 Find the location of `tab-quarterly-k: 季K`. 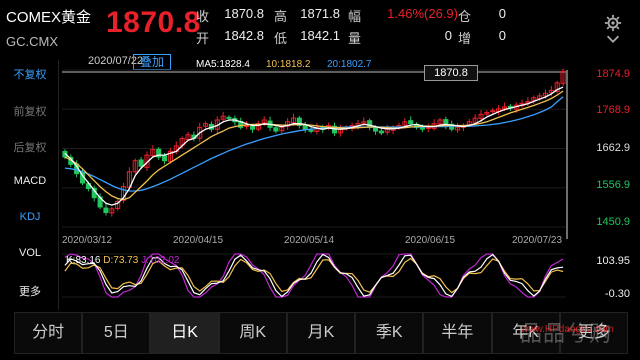

tab-quarterly-k: 季K is located at coordinates (389, 333).